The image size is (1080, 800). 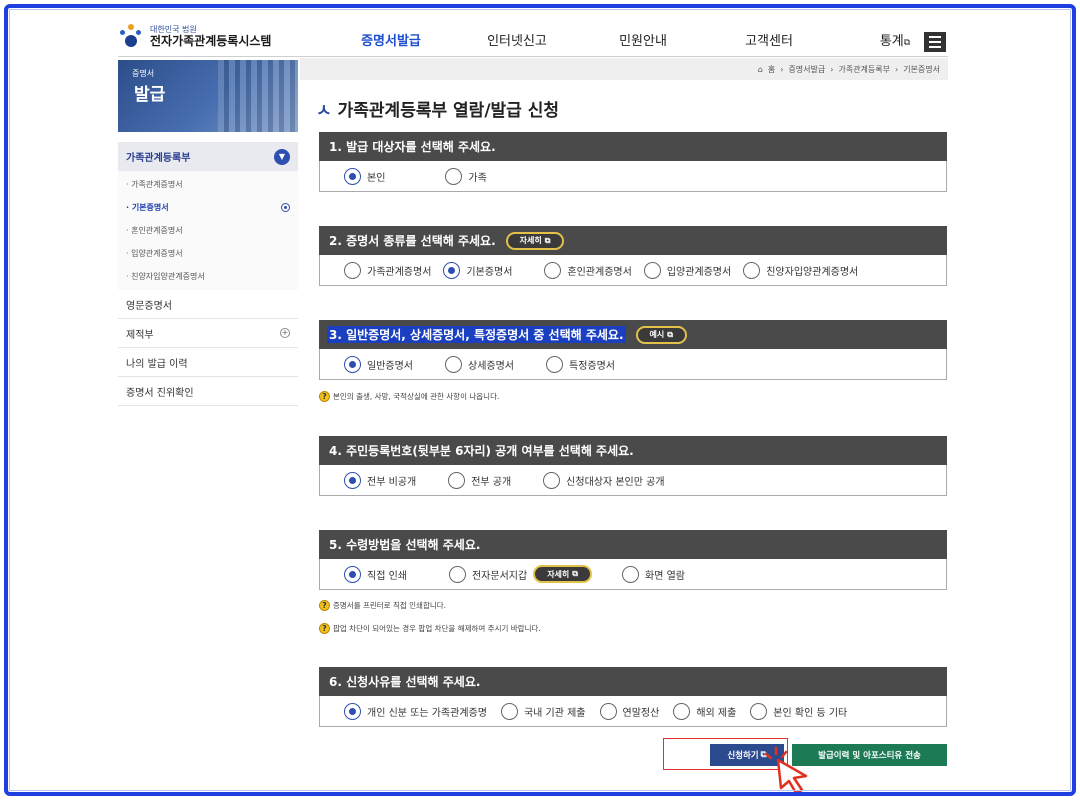 I want to click on chevron-down-icon: ▼, so click(x=282, y=156).